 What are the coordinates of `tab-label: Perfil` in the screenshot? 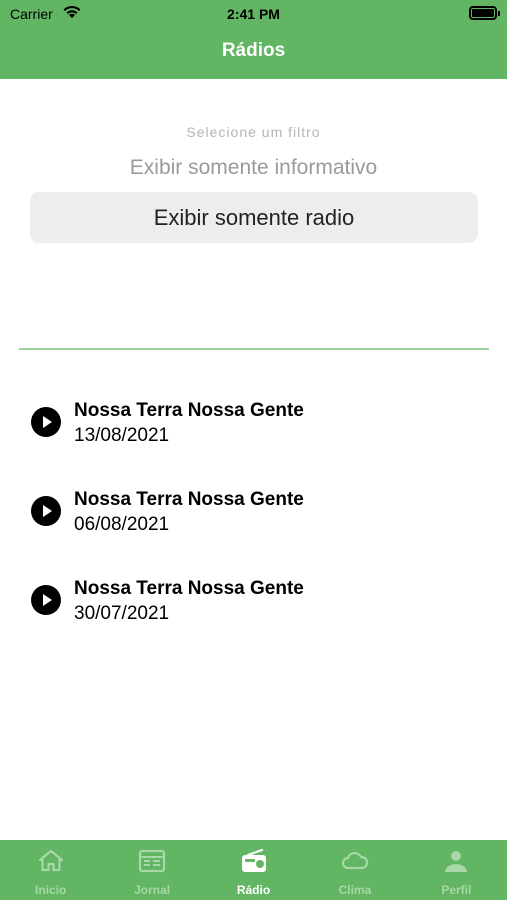 It's located at (456, 890).